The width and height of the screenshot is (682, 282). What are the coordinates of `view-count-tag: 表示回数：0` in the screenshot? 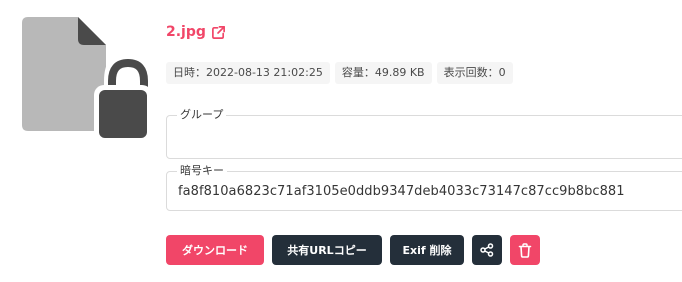 It's located at (474, 73).